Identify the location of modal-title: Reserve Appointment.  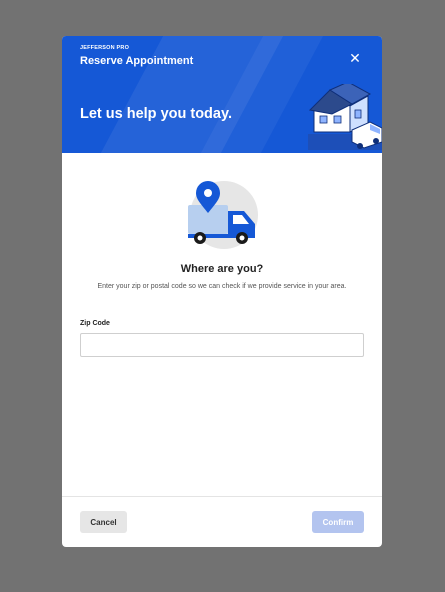
(137, 61).